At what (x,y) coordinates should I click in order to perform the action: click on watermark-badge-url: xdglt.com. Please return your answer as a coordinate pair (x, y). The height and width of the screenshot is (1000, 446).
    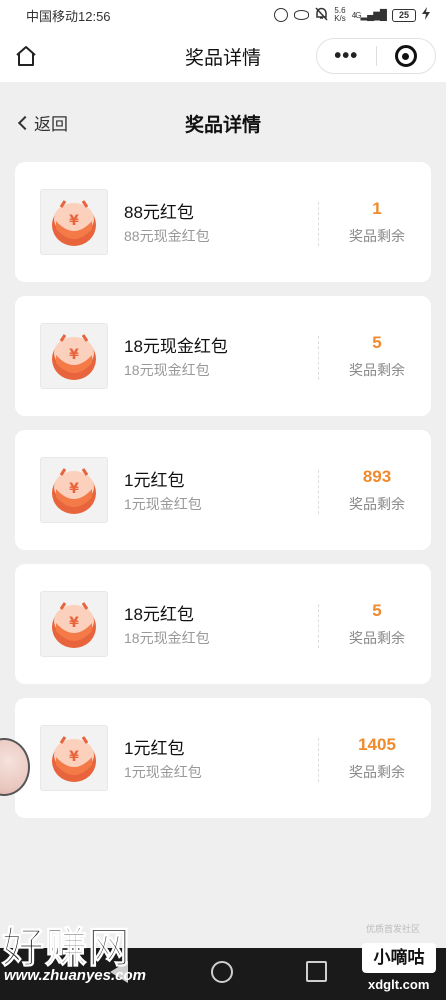
    Looking at the image, I should click on (399, 984).